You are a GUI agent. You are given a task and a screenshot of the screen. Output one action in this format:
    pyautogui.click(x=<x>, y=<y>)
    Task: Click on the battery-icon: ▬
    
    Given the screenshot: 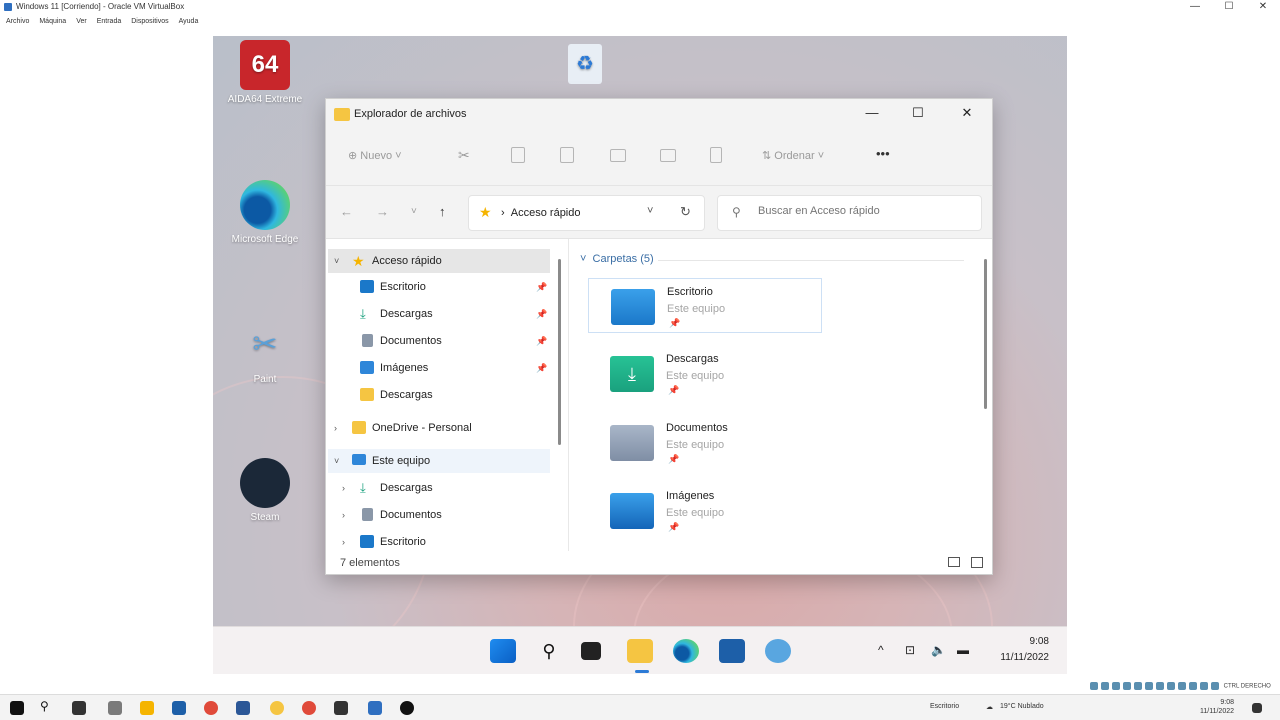 What is the action you would take?
    pyautogui.click(x=963, y=650)
    